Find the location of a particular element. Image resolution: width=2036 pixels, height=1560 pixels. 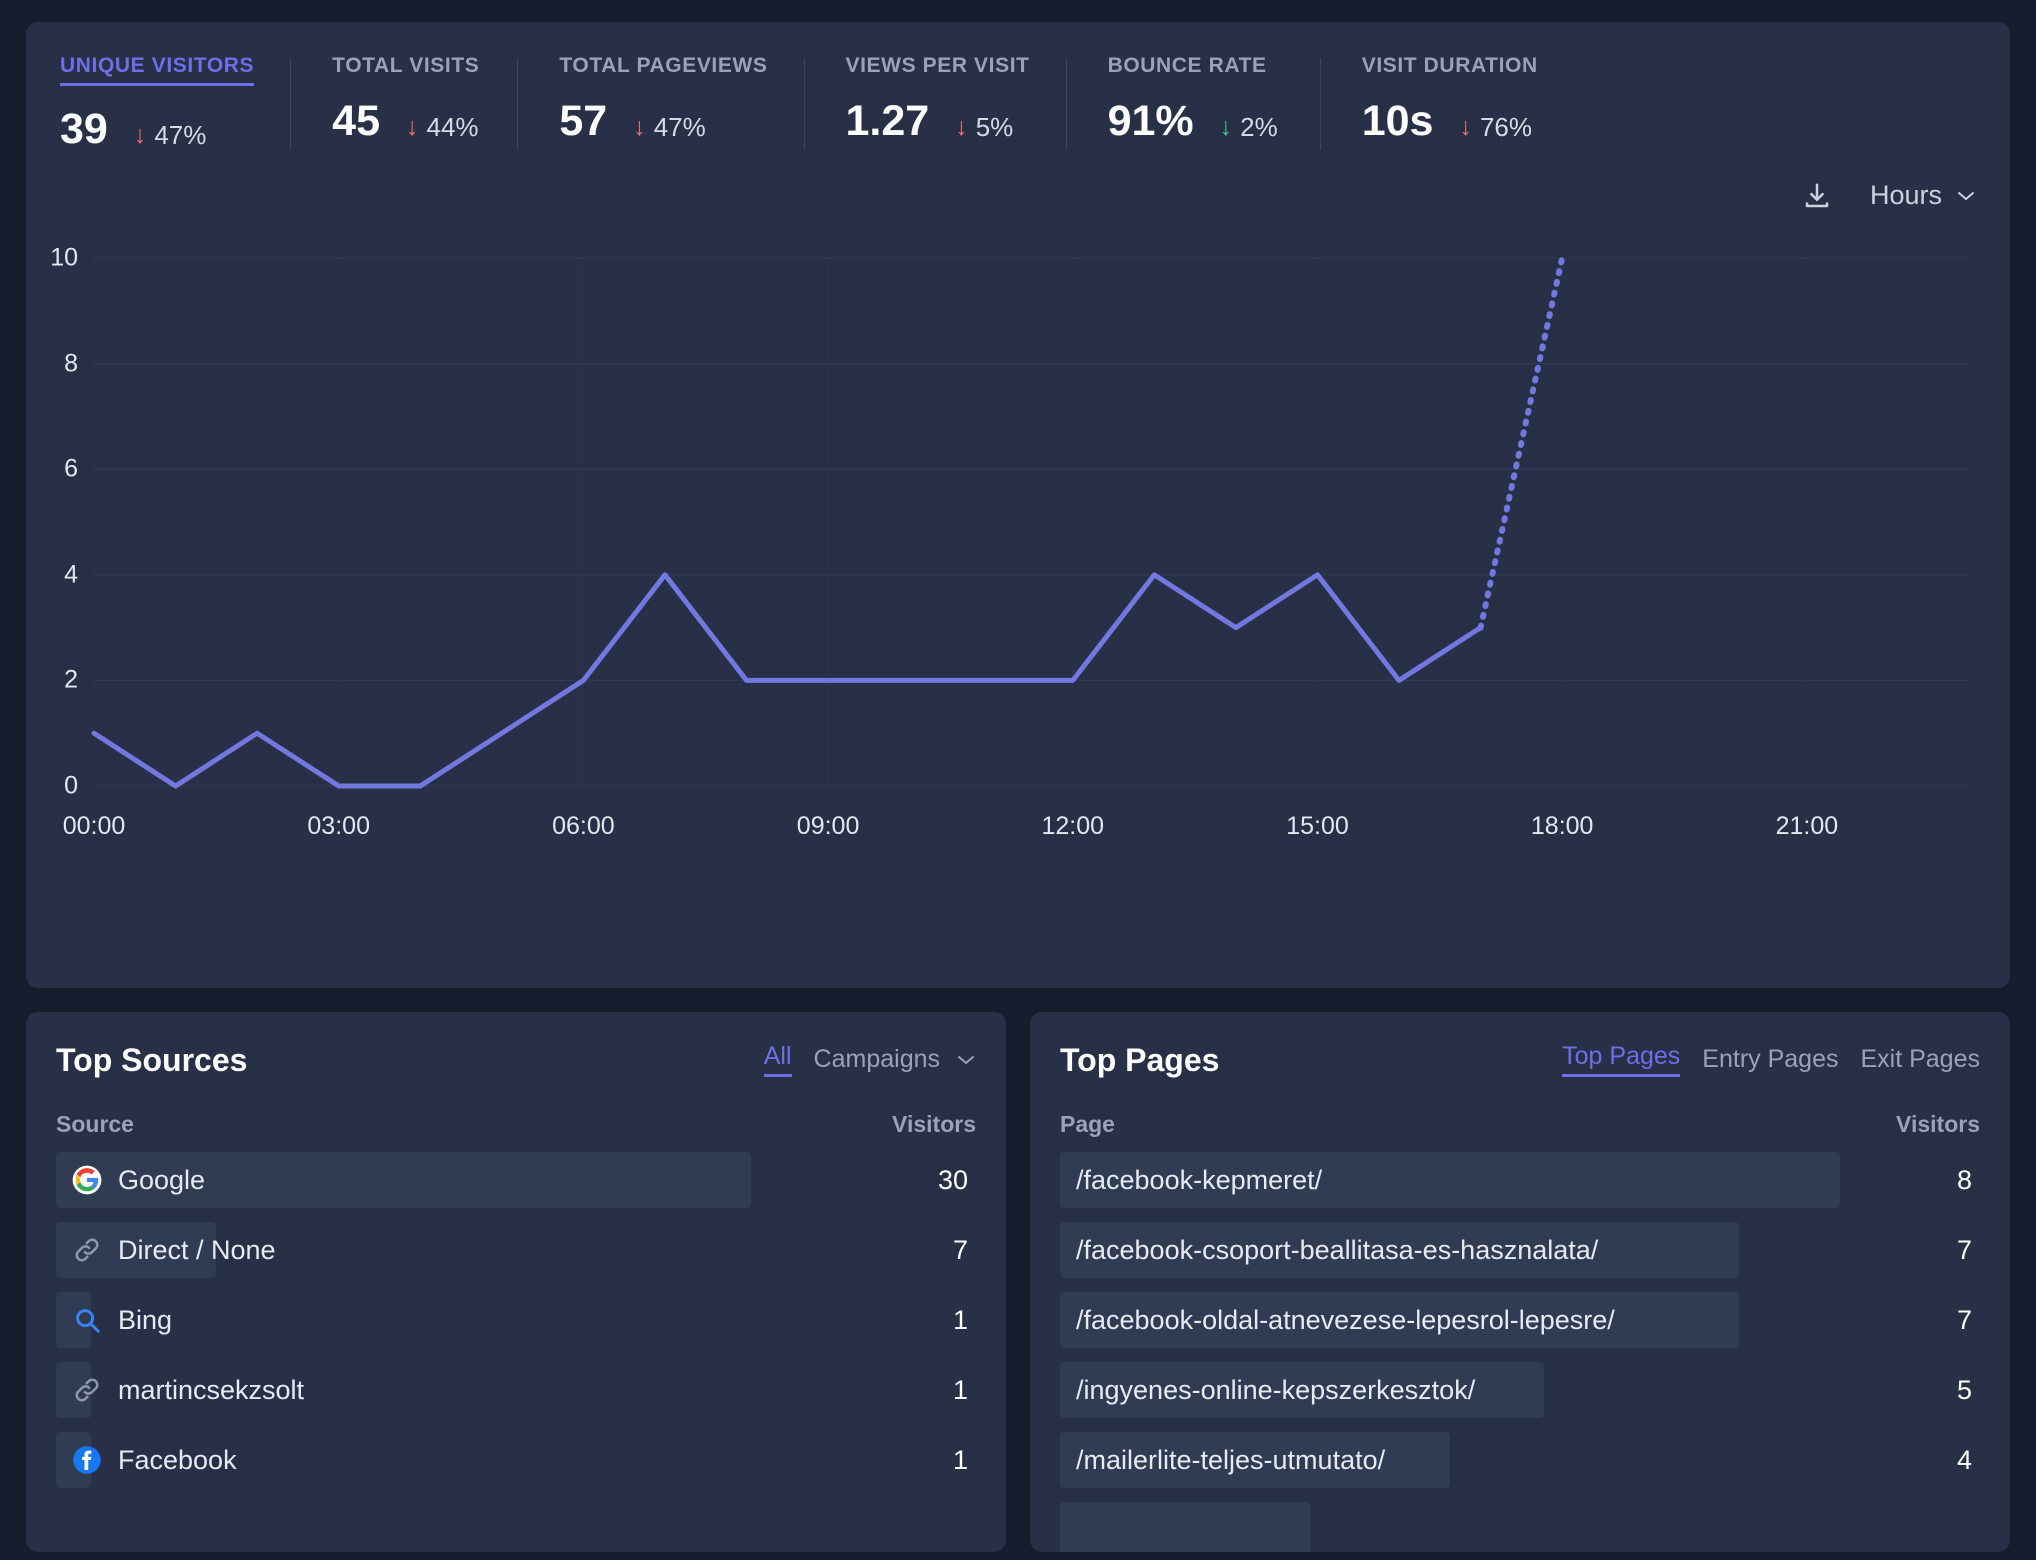

search-icon is located at coordinates (88, 1321).